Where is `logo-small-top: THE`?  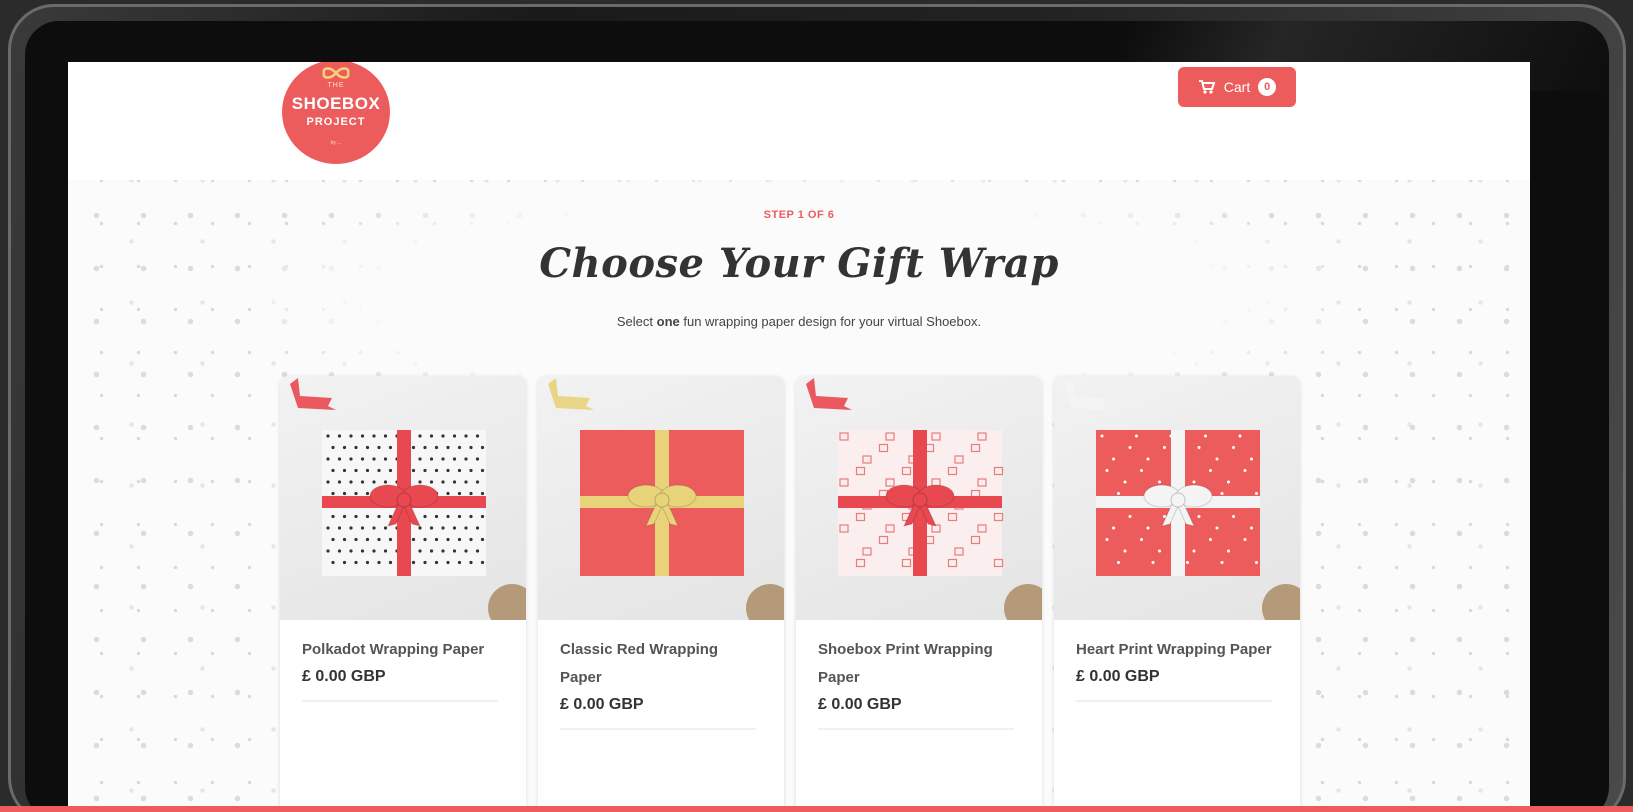
logo-small-top: THE is located at coordinates (336, 85).